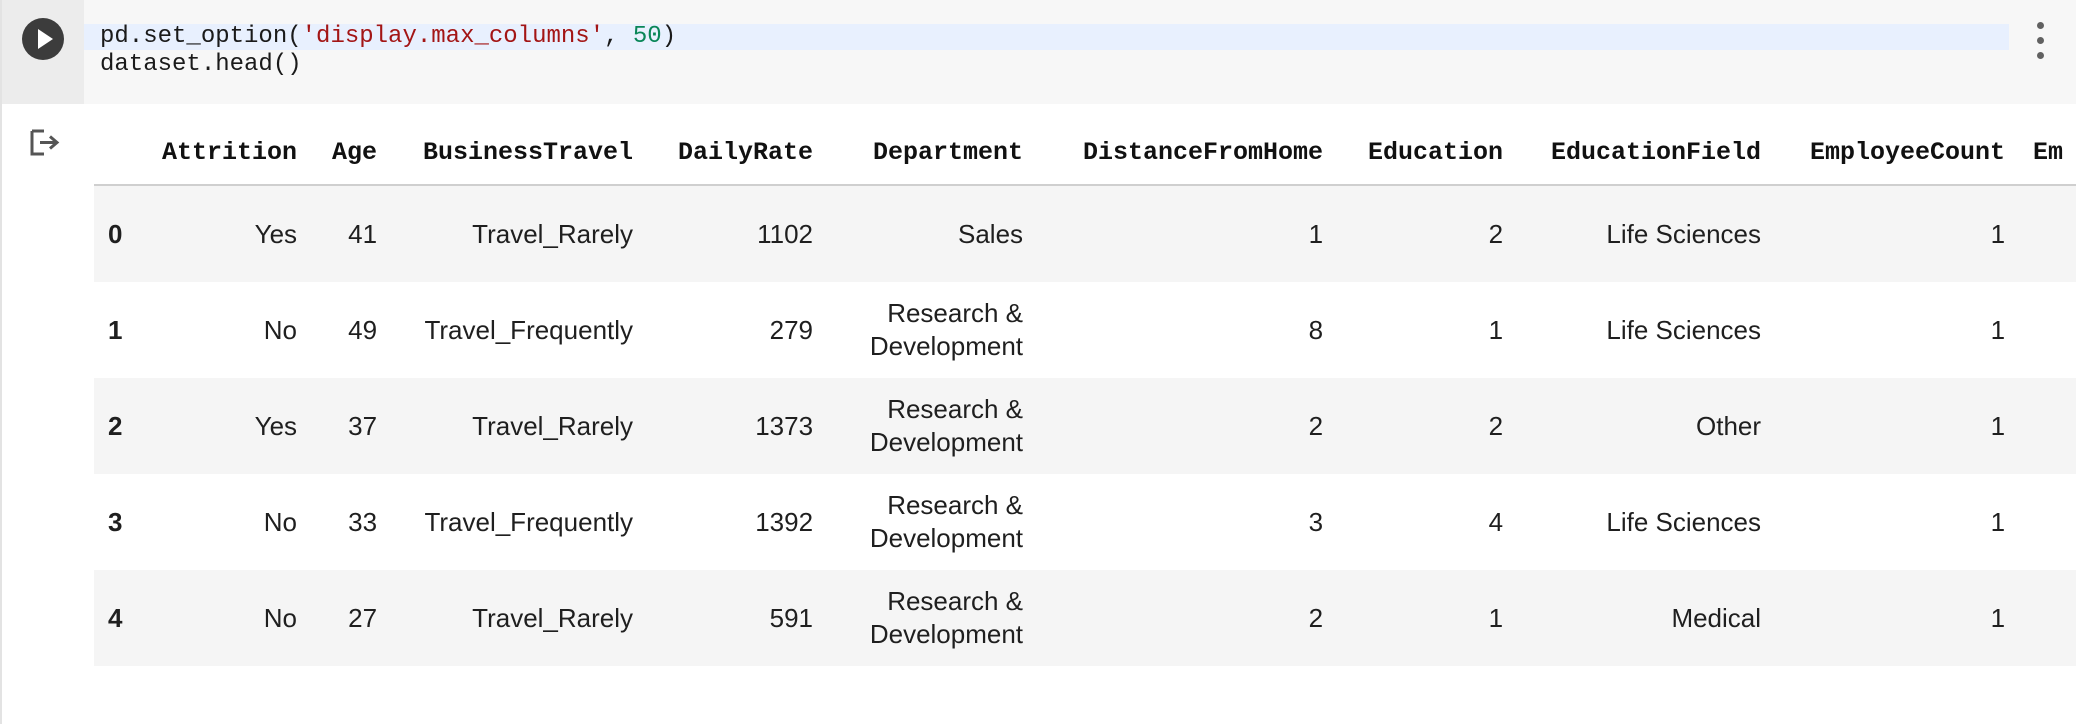  Describe the element at coordinates (737, 426) in the screenshot. I see `cell-daily-rate: 1373` at that location.